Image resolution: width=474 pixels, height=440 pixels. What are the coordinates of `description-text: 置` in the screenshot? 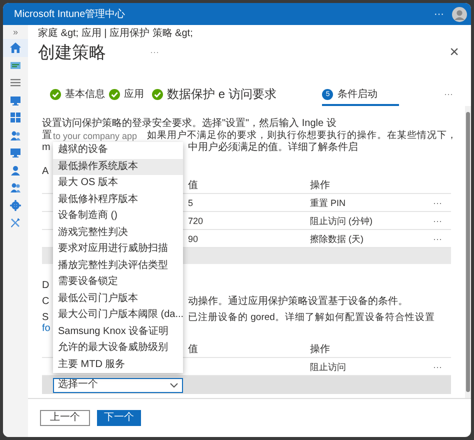 It's located at (47, 136).